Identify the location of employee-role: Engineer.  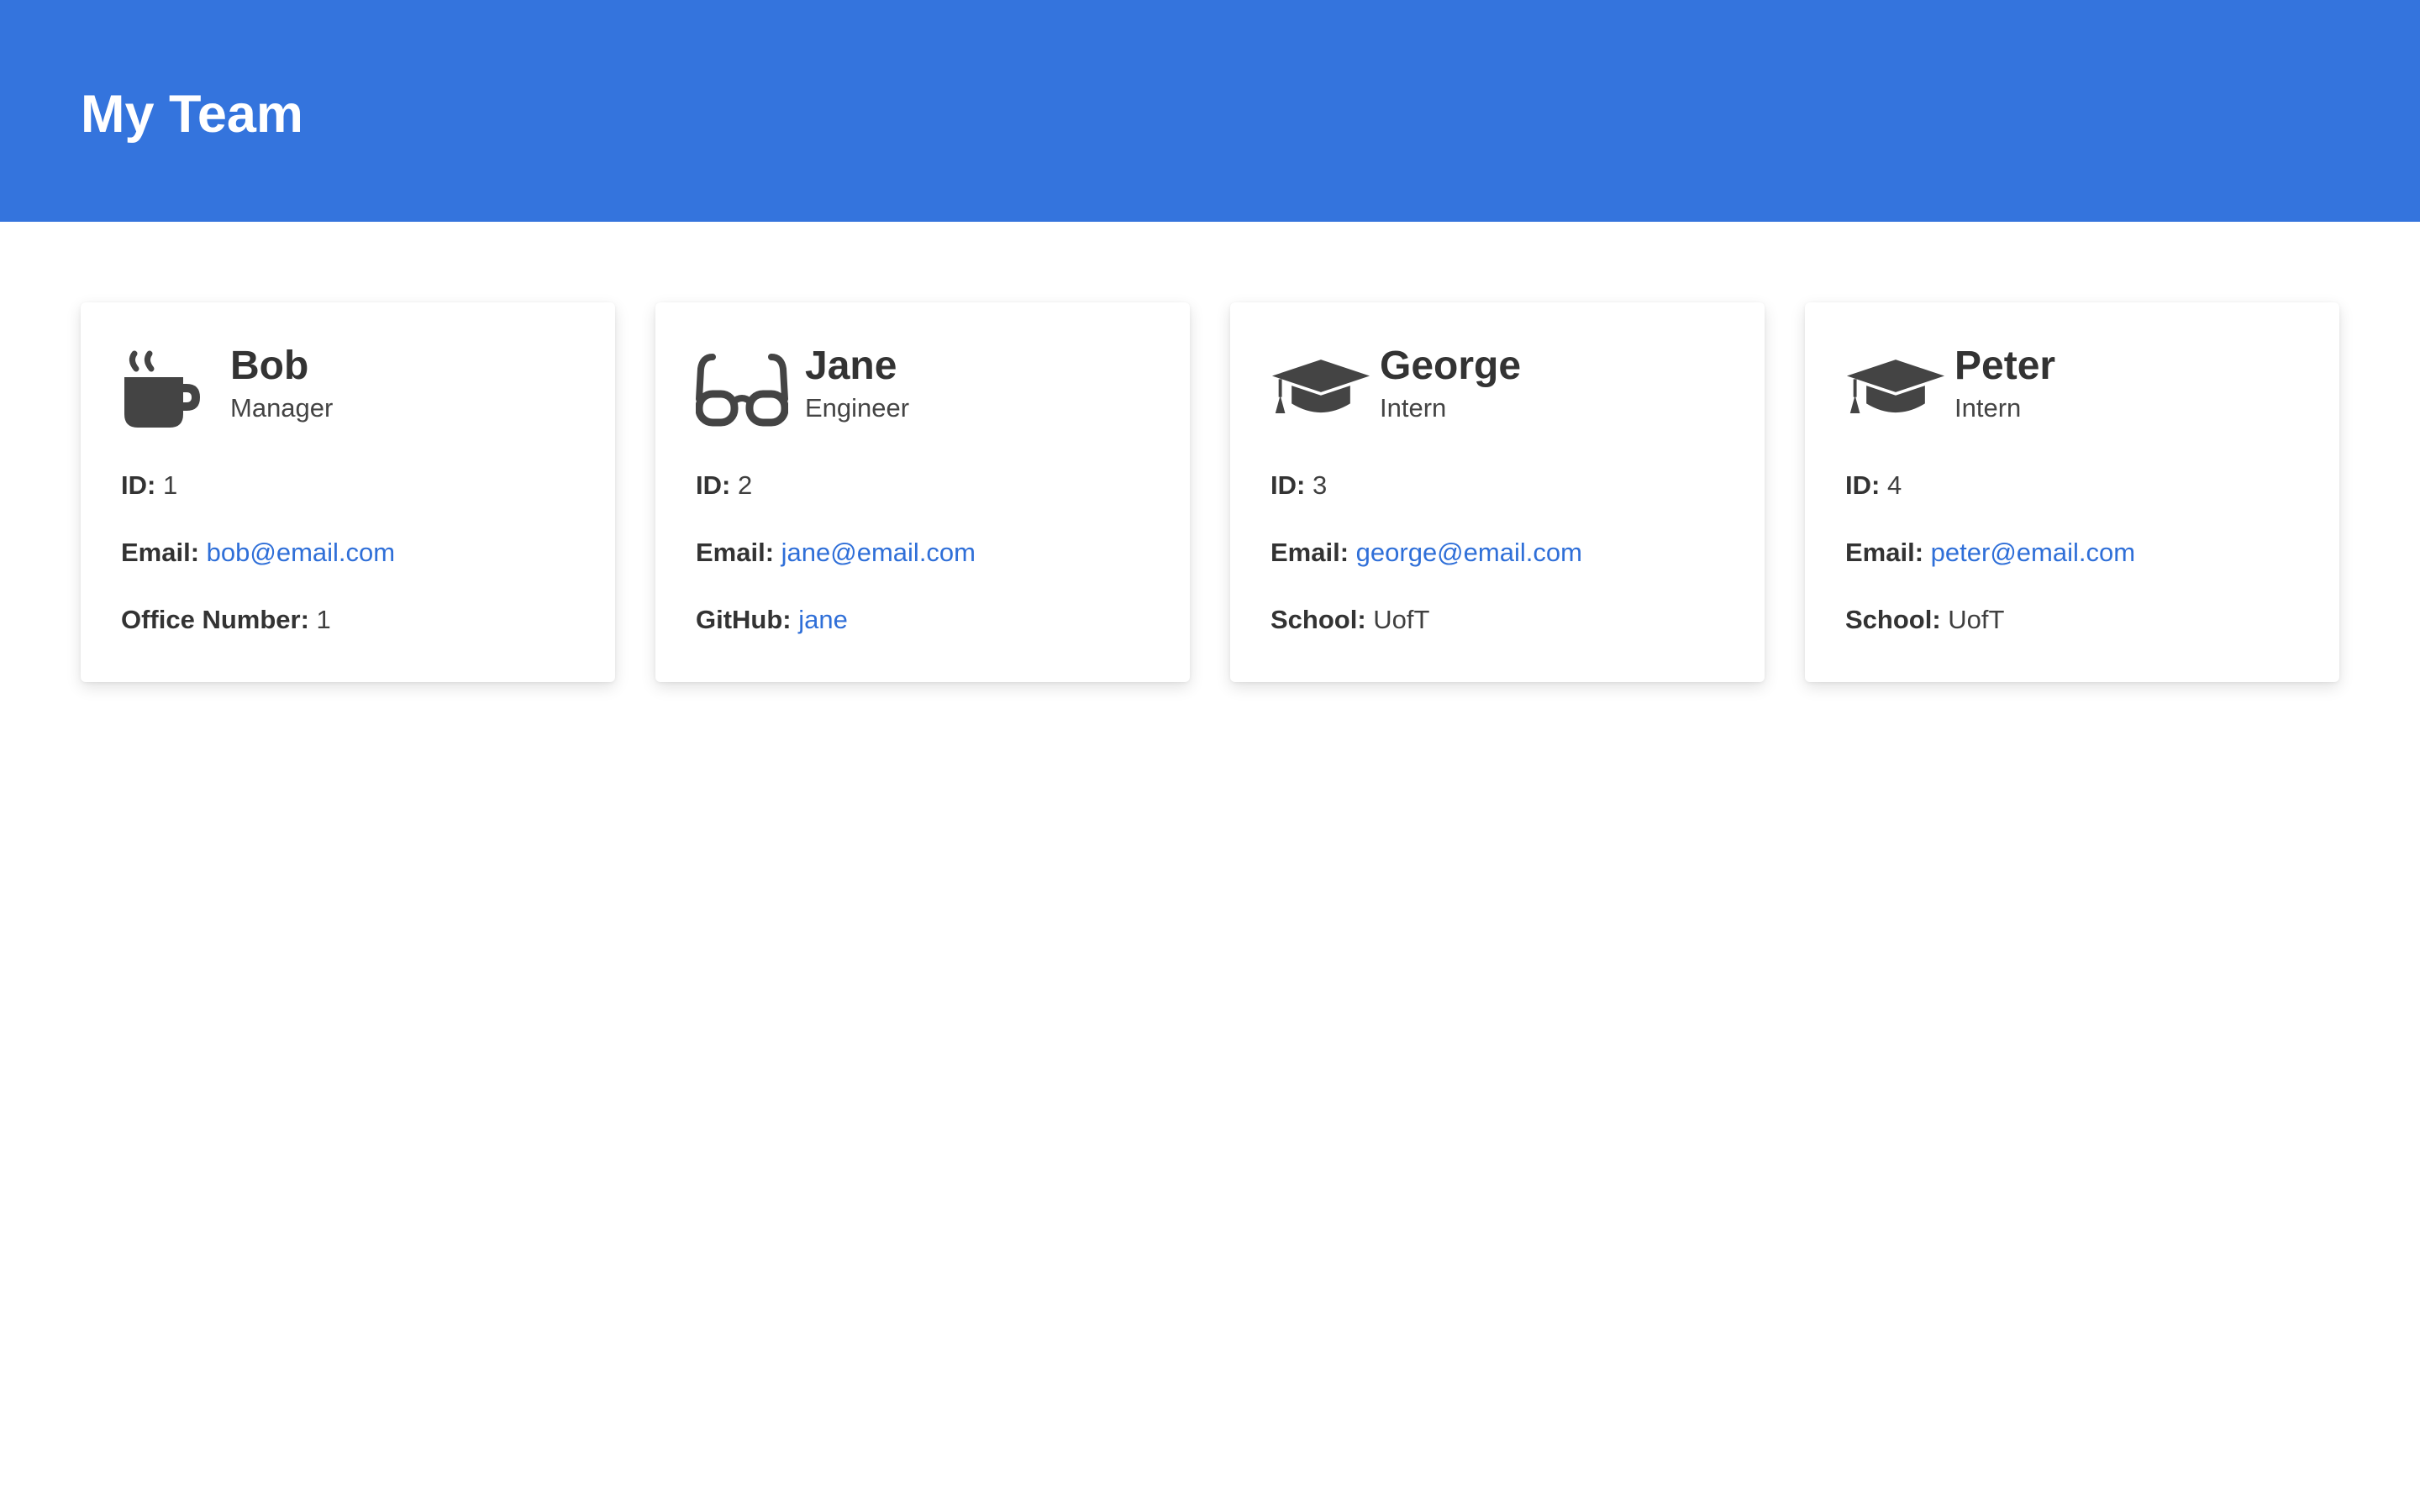
(857, 408).